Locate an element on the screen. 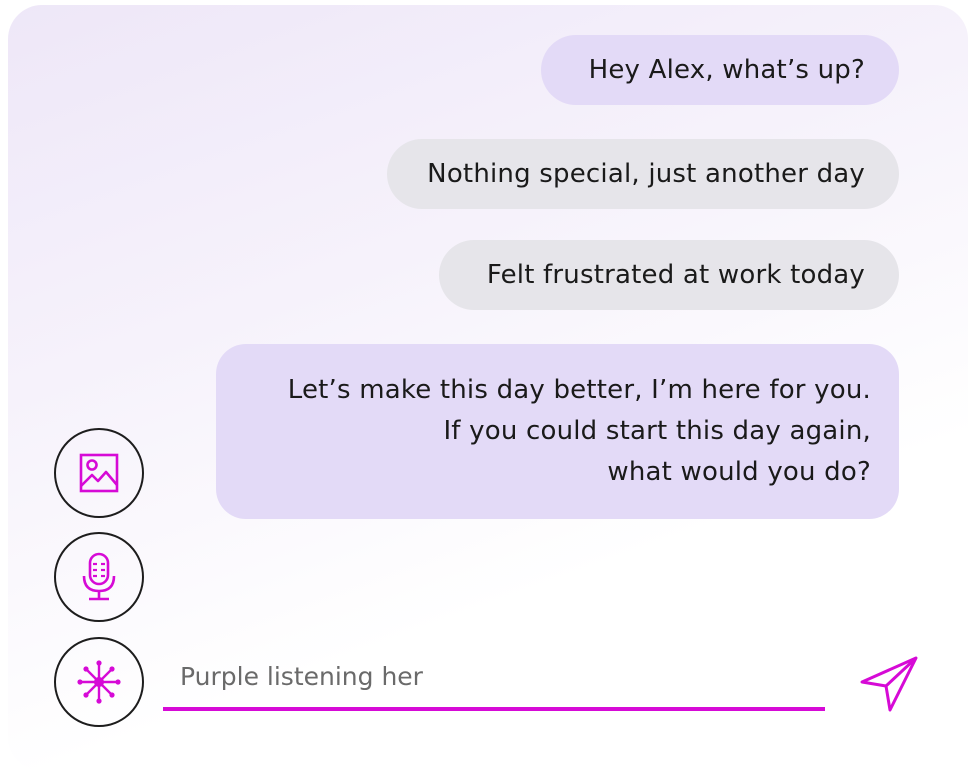 Image resolution: width=975 pixels, height=771 pixels. send-button is located at coordinates (889, 683).